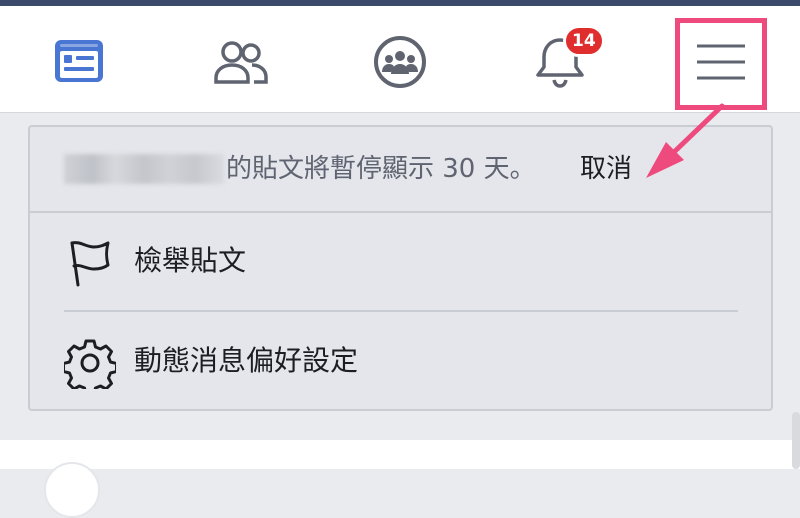  I want to click on avatar, so click(72, 490).